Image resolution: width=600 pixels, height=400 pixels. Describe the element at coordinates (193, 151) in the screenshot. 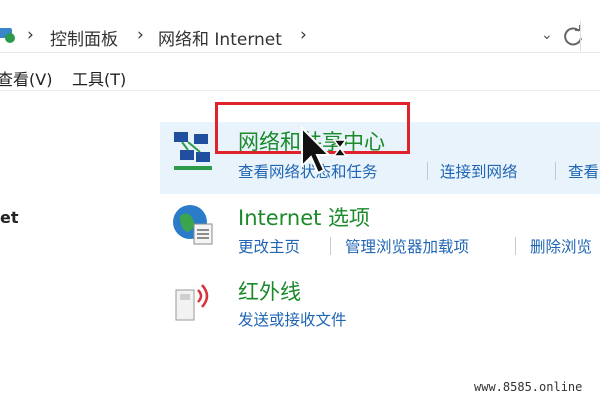

I see `network-center-icon` at that location.